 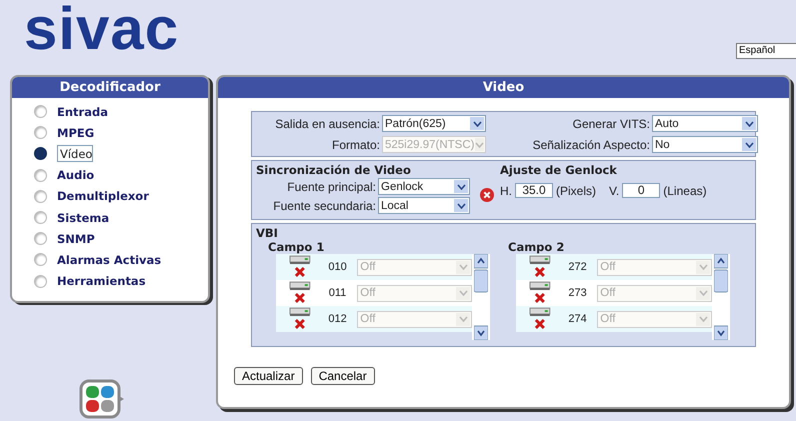 I want to click on line-number: 010, so click(x=337, y=267).